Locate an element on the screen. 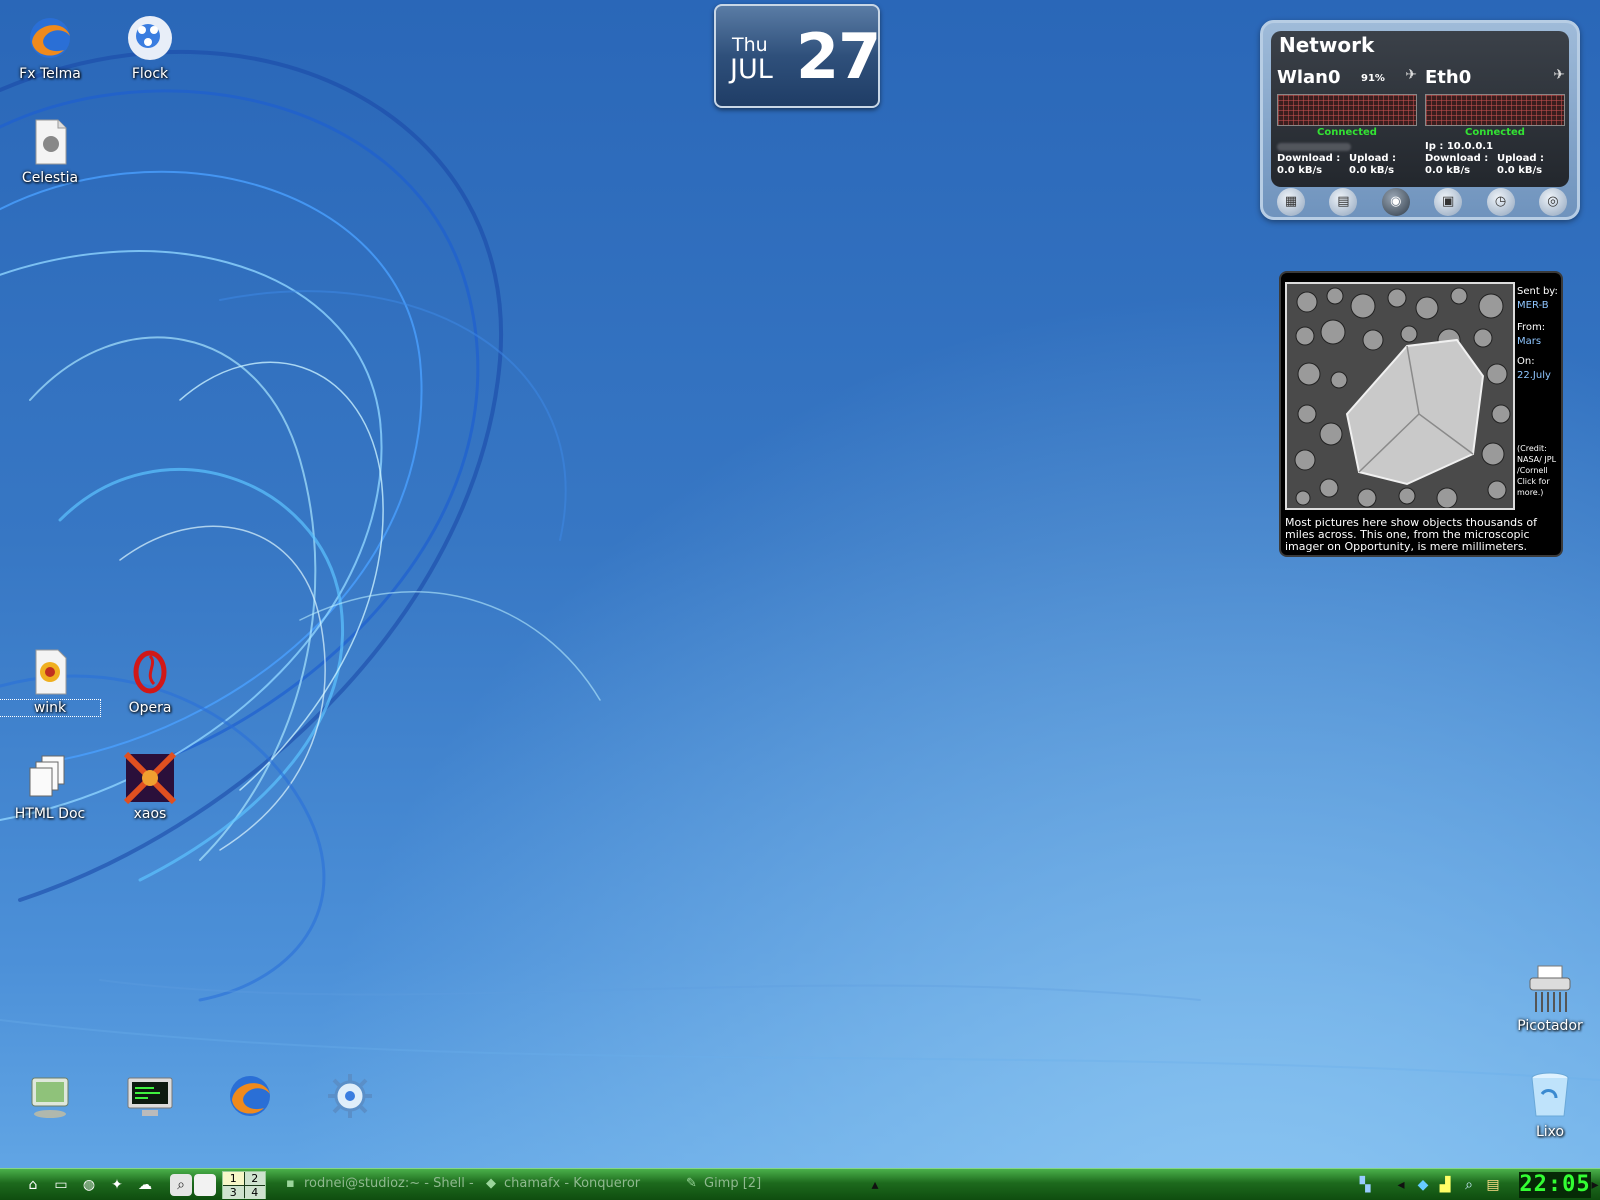  pager-desktop-1: 1 is located at coordinates (233, 1178).